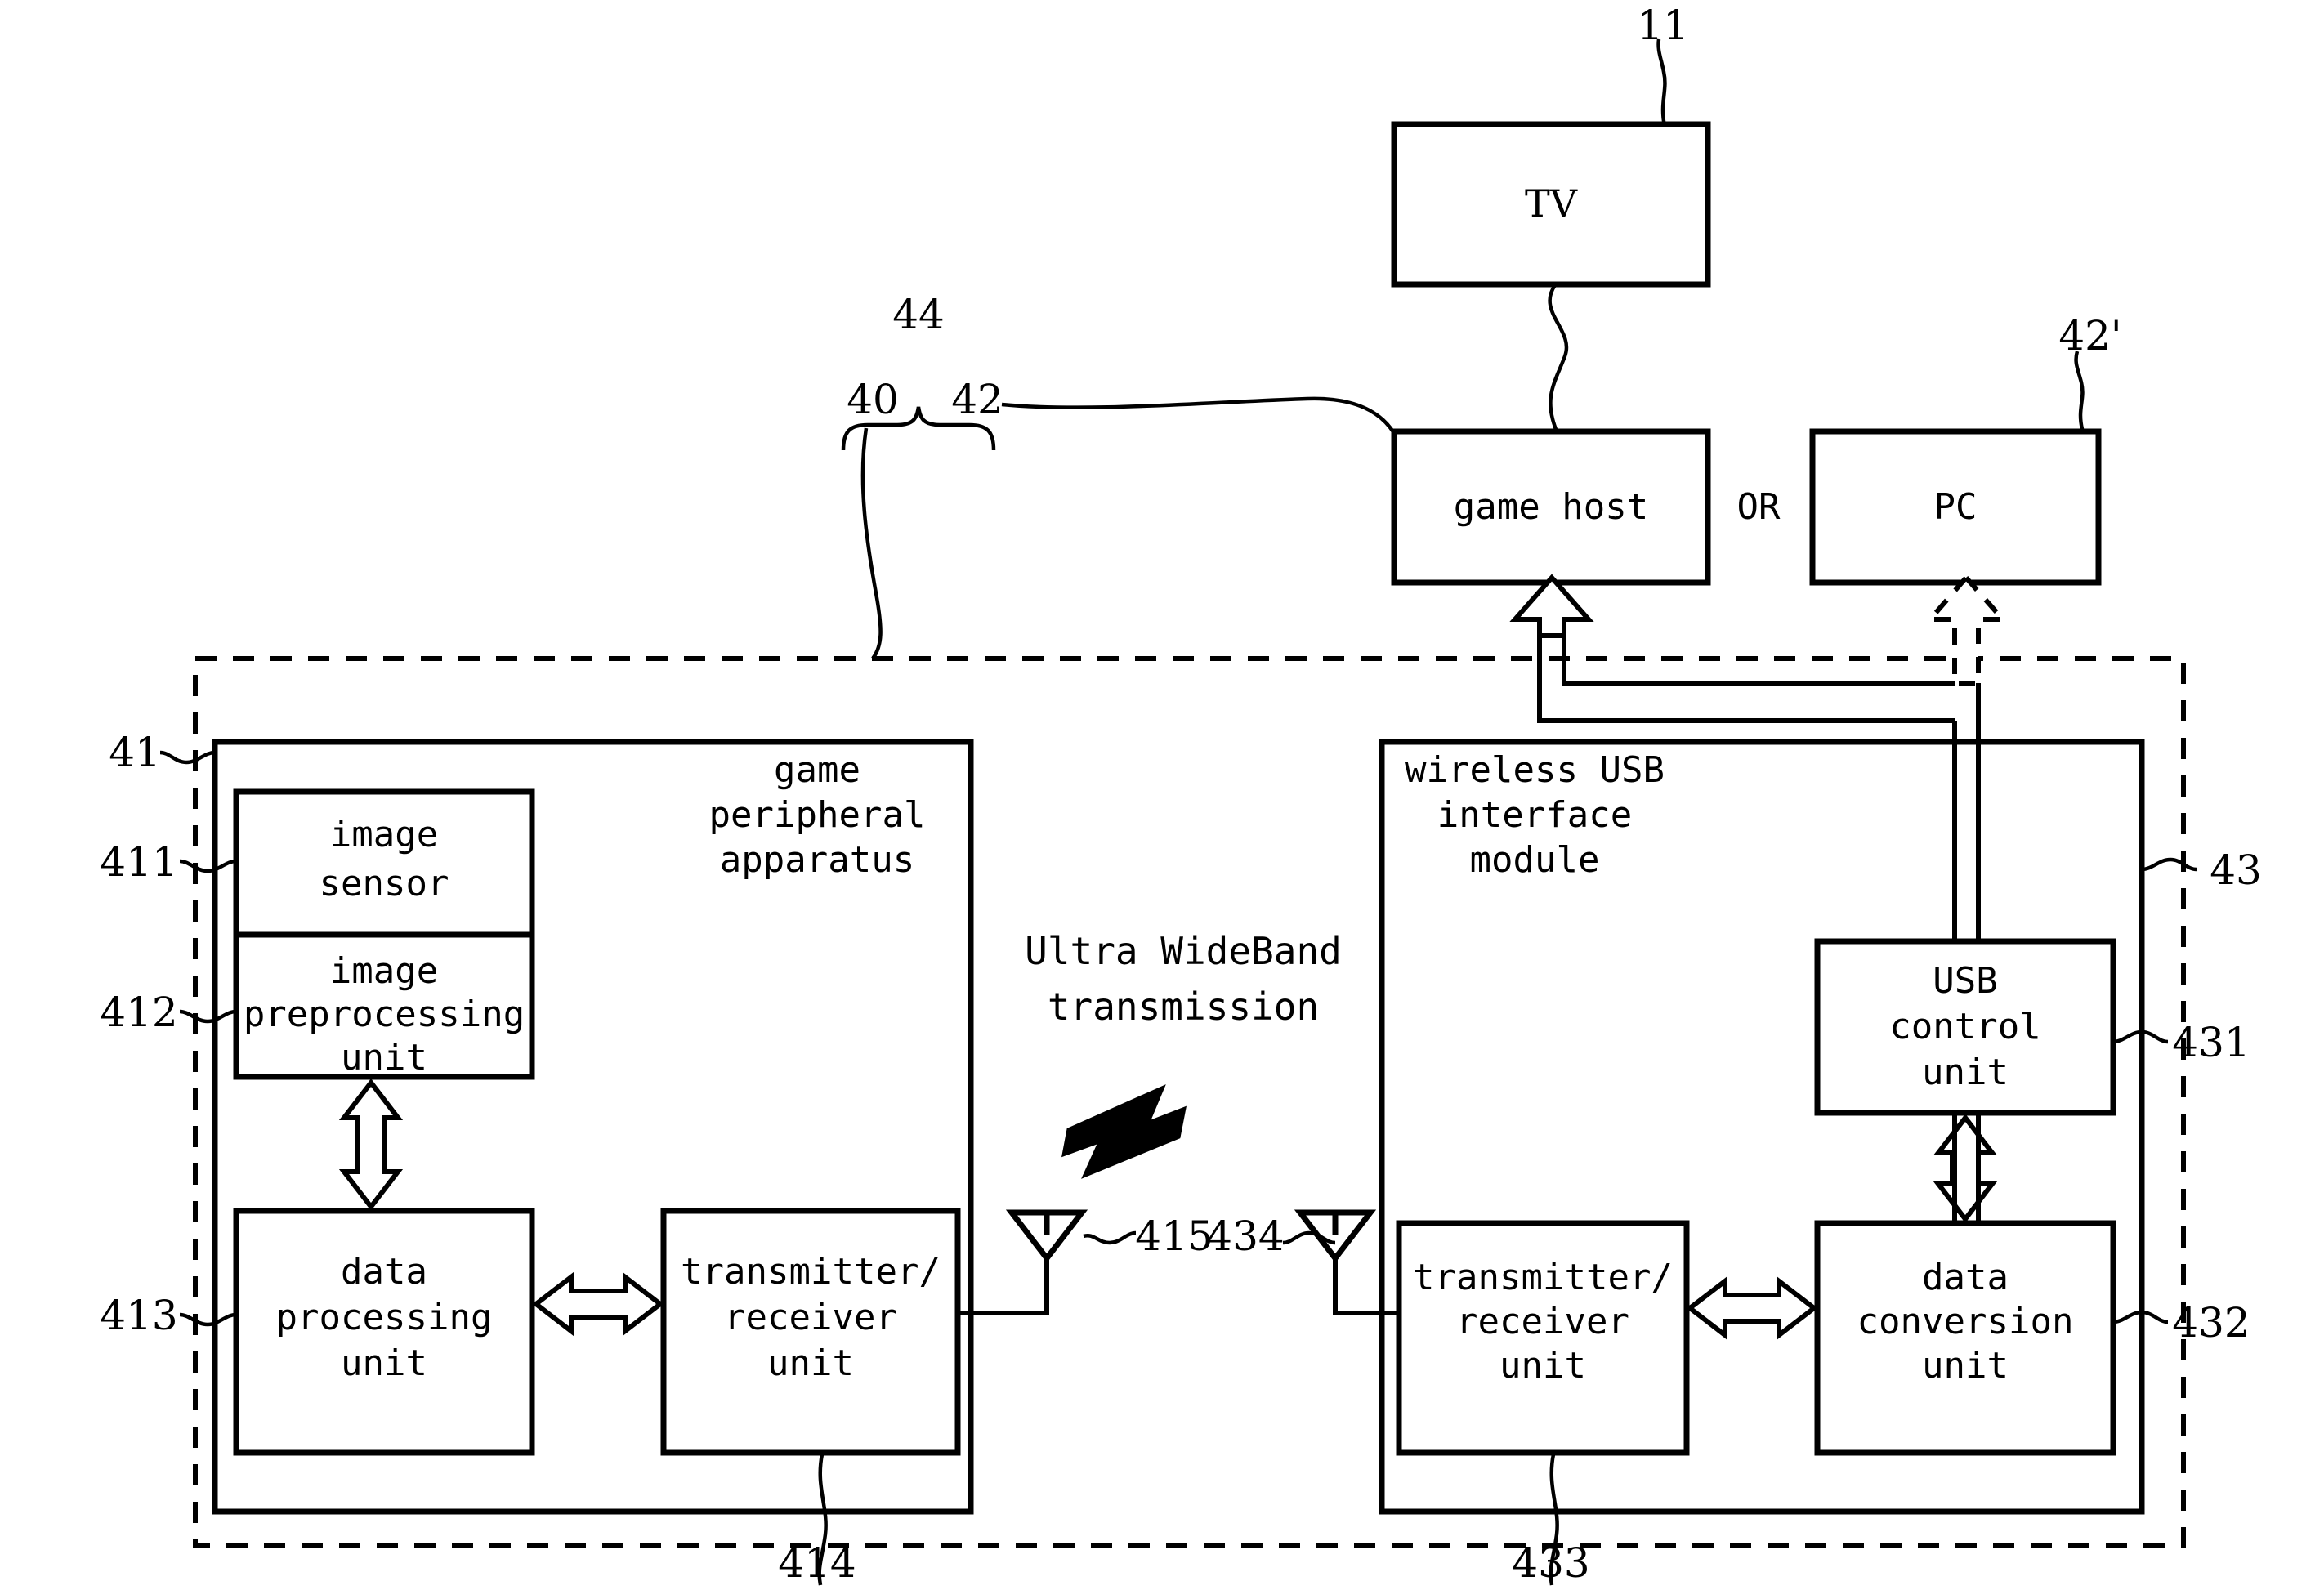 The width and height of the screenshot is (2324, 1590). Describe the element at coordinates (871, 543) in the screenshot. I see `system-ref-leader` at that location.